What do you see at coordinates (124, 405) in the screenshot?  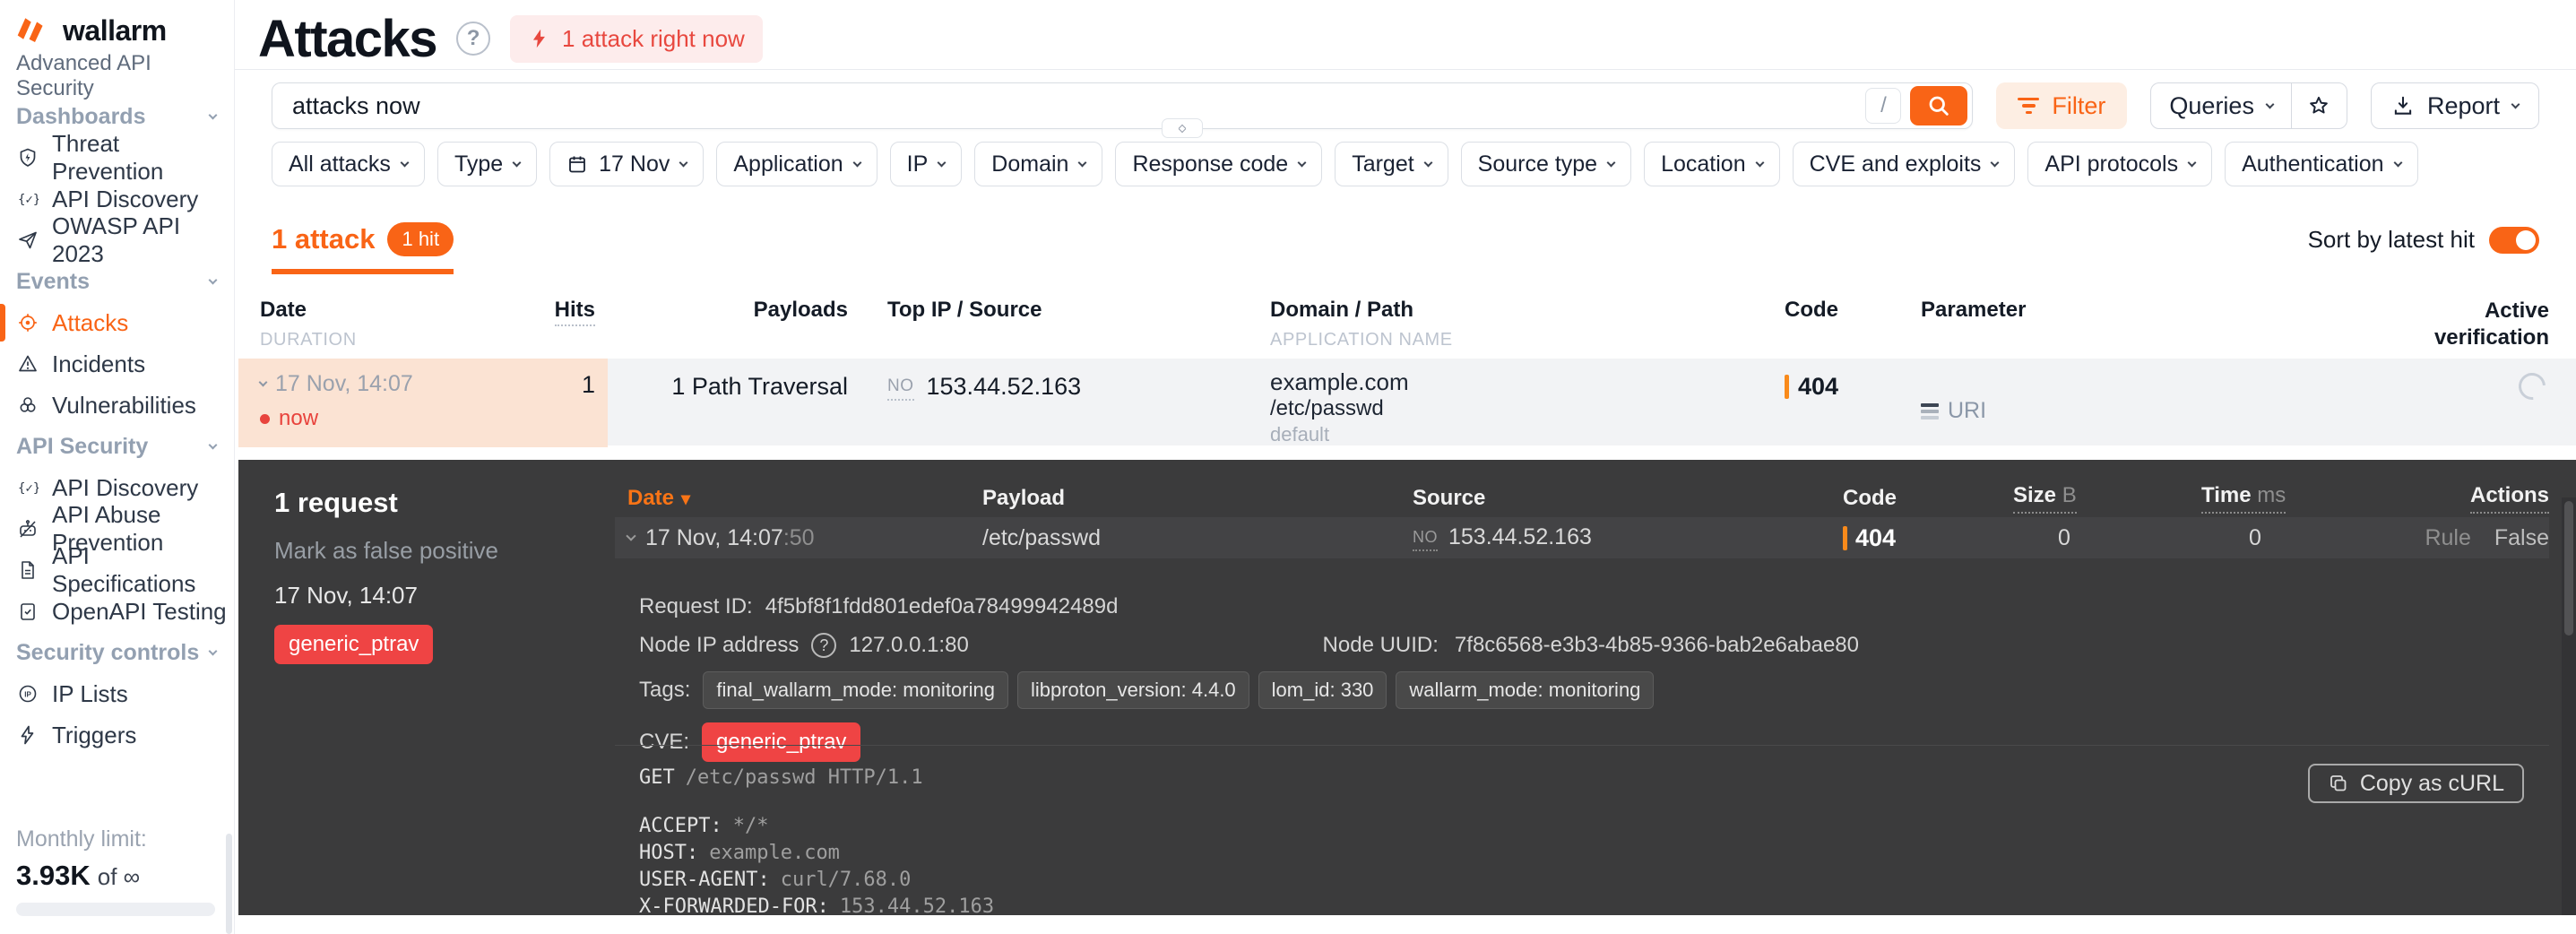 I see `sidebar-item-label: Vulnerabilities` at bounding box center [124, 405].